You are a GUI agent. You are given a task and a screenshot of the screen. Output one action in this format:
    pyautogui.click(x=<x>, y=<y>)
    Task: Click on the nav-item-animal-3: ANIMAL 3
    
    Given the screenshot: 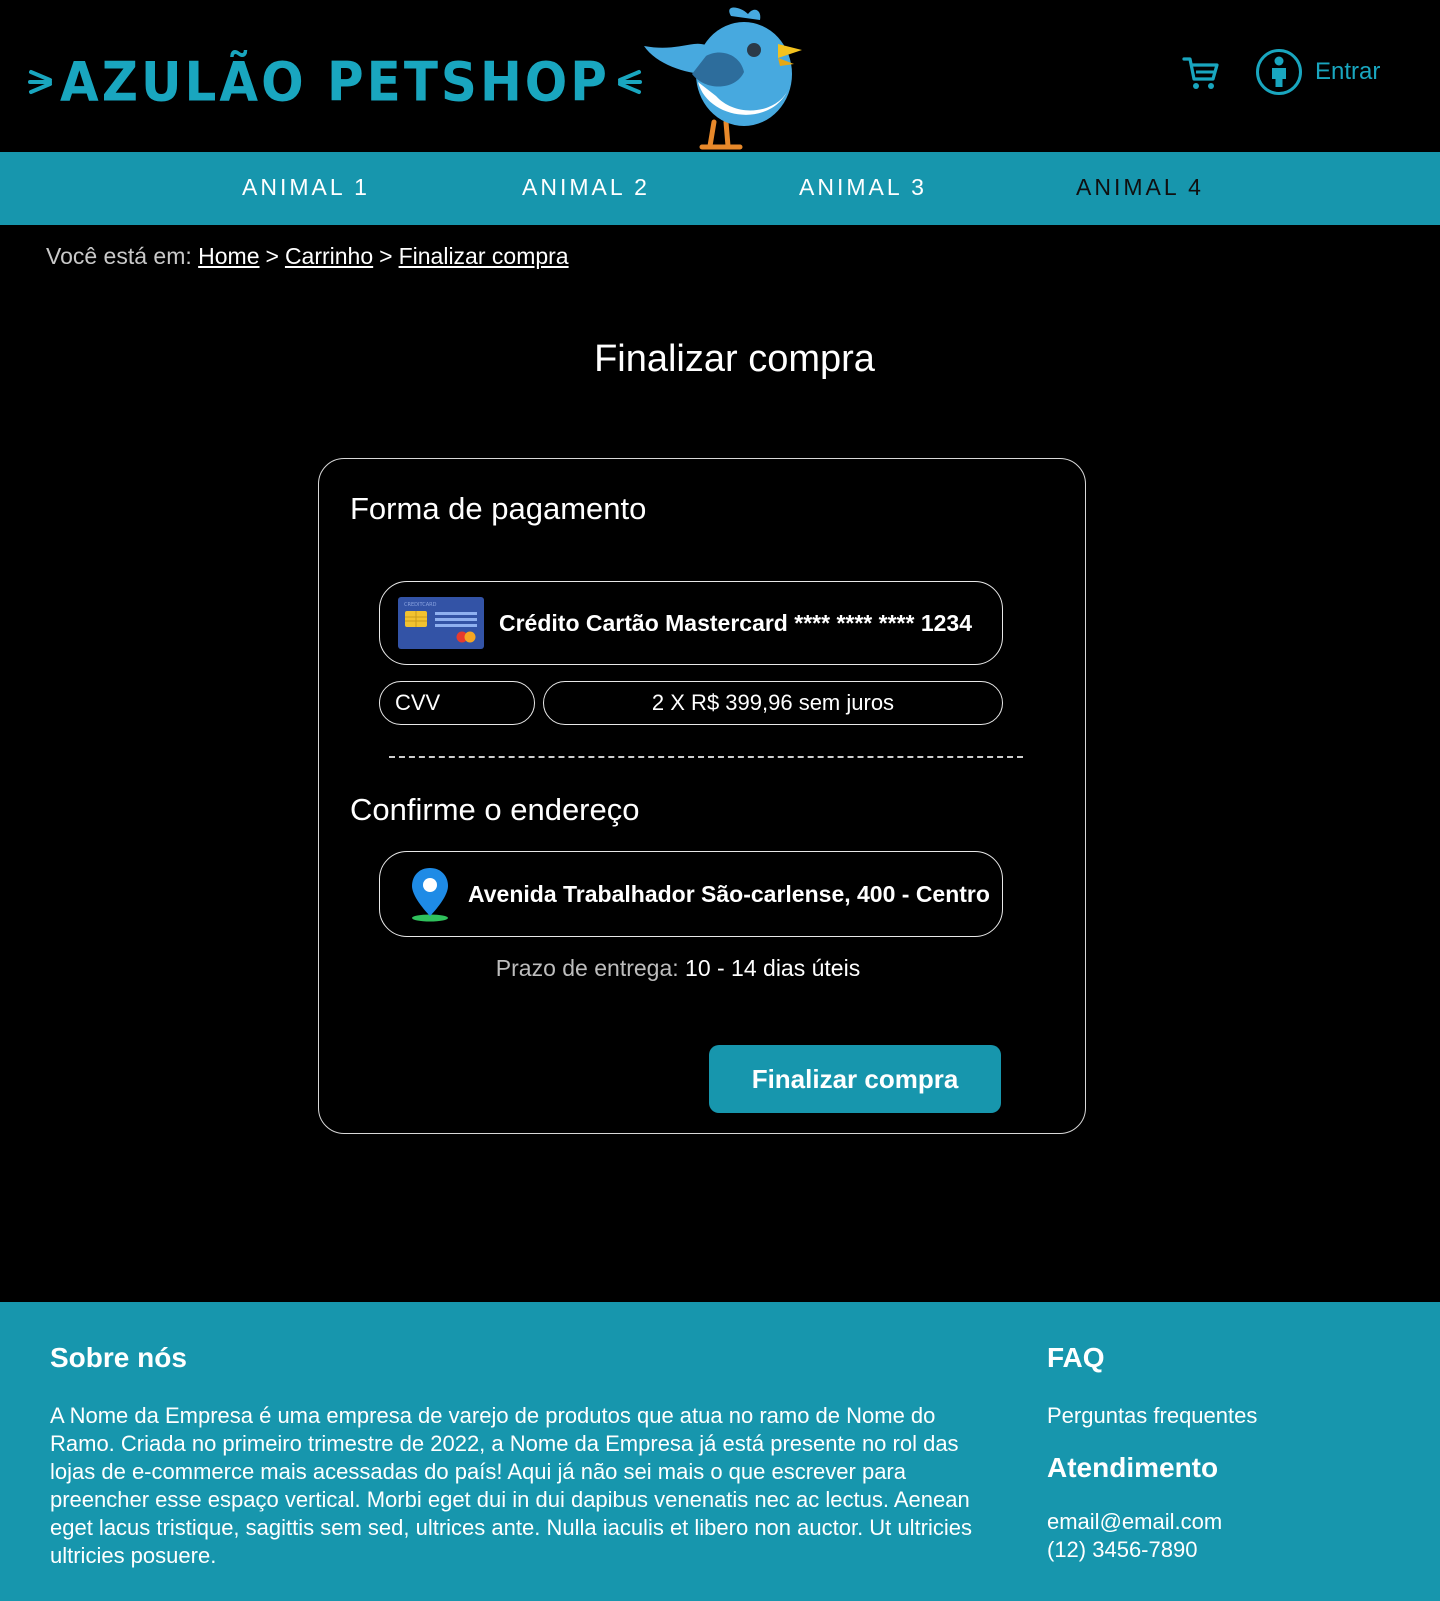 What is the action you would take?
    pyautogui.click(x=863, y=187)
    